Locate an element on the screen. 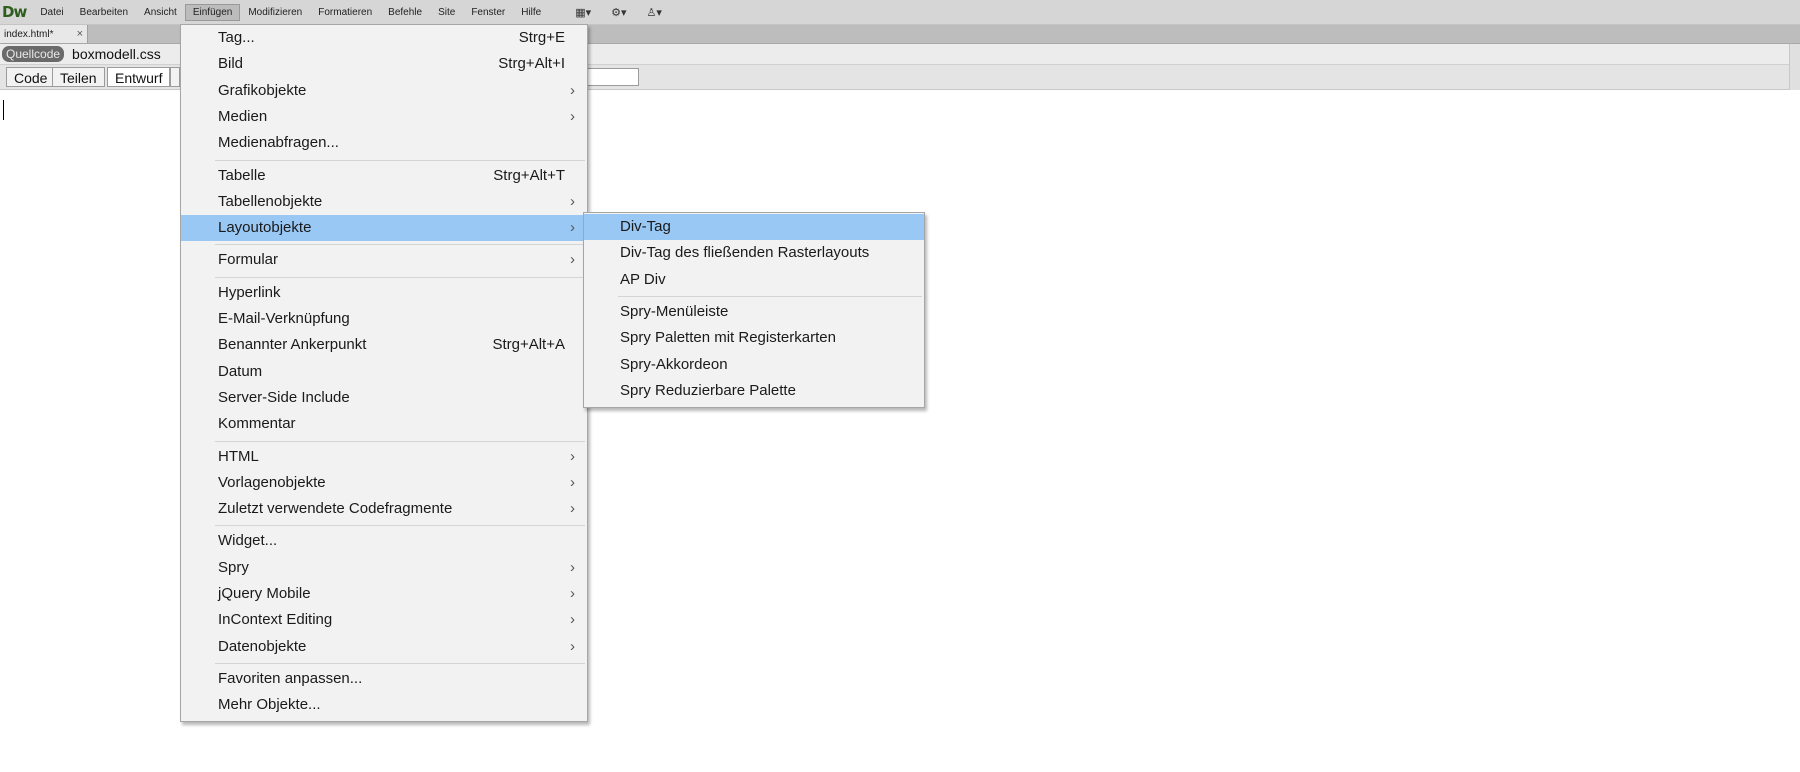  menu-item-spry-paletten-mit-registerkarten: Spry Paletten mit Registerkarten is located at coordinates (754, 338).